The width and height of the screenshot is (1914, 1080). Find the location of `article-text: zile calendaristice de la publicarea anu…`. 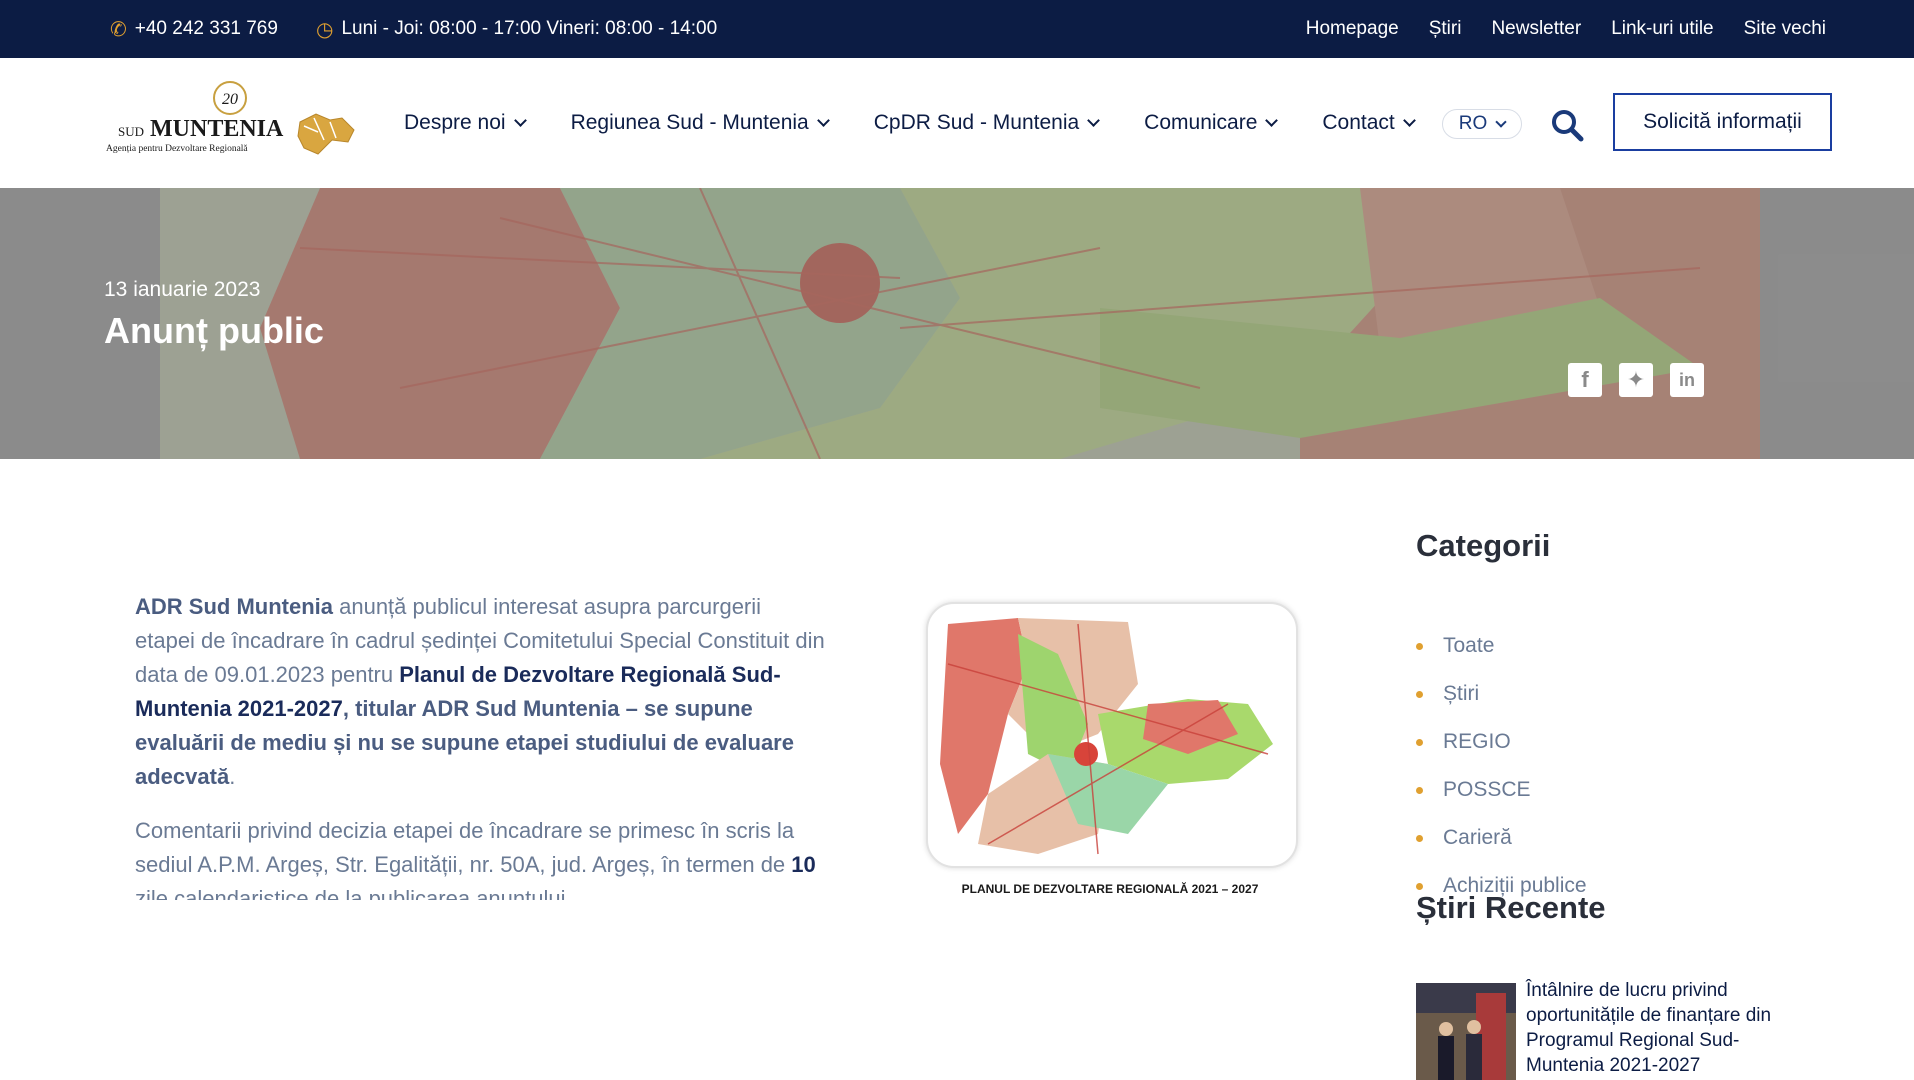

article-text: zile calendaristice de la publicarea anu… is located at coordinates (350, 893).